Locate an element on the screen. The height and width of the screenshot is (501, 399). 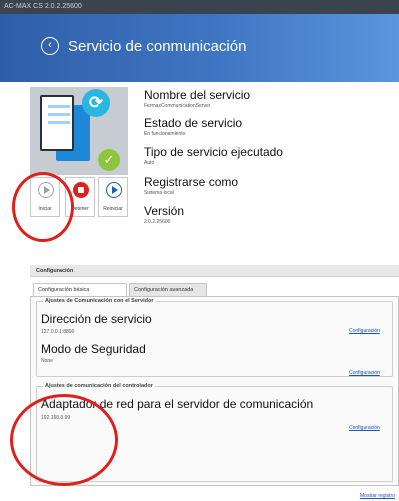
restart-button: Reiniciar is located at coordinates (113, 197).